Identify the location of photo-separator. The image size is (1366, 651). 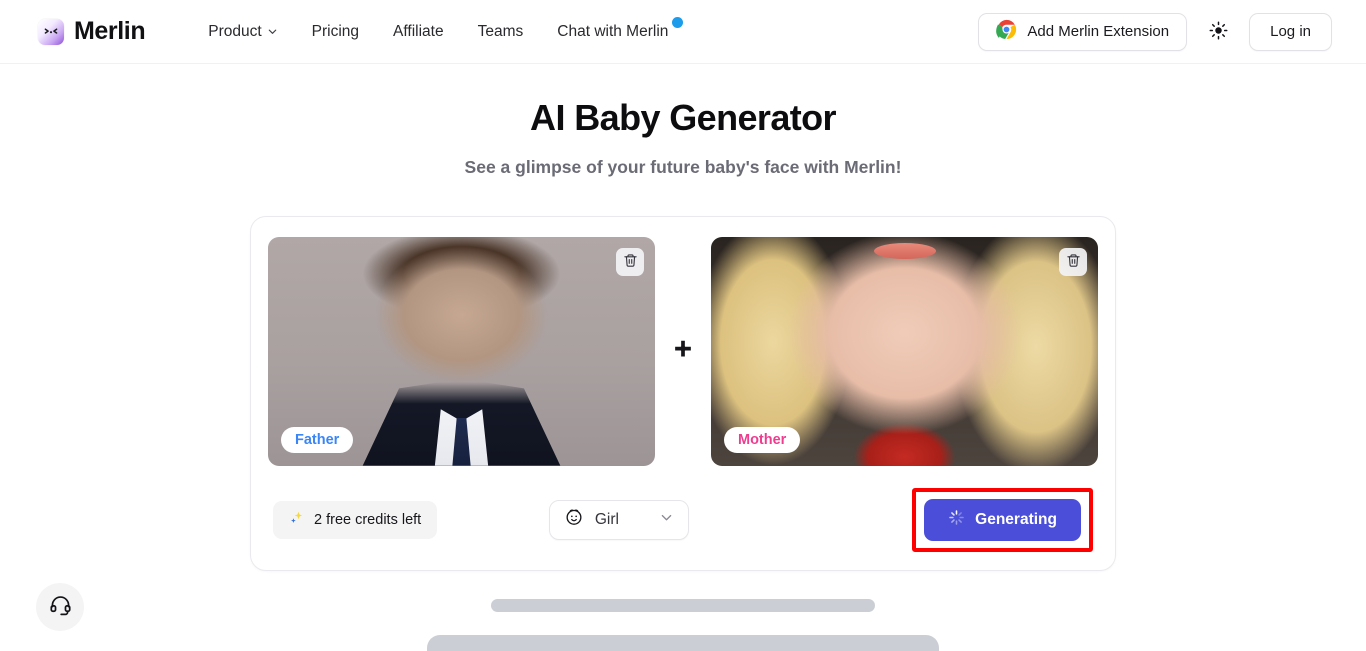
(683, 351).